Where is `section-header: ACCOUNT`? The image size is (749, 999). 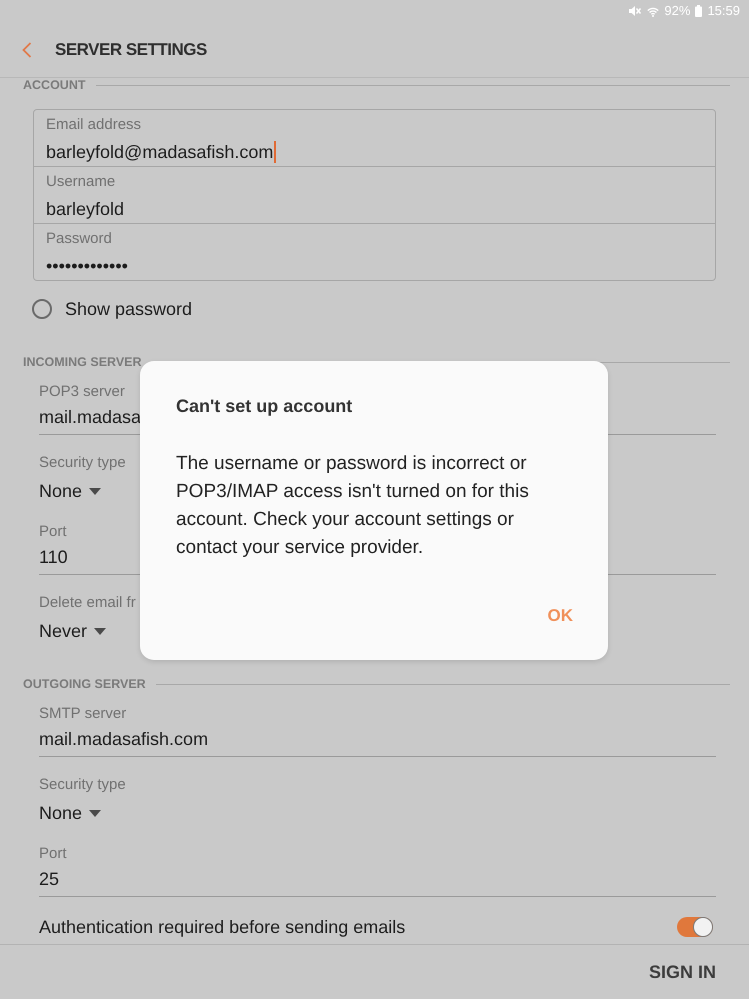 section-header: ACCOUNT is located at coordinates (54, 85).